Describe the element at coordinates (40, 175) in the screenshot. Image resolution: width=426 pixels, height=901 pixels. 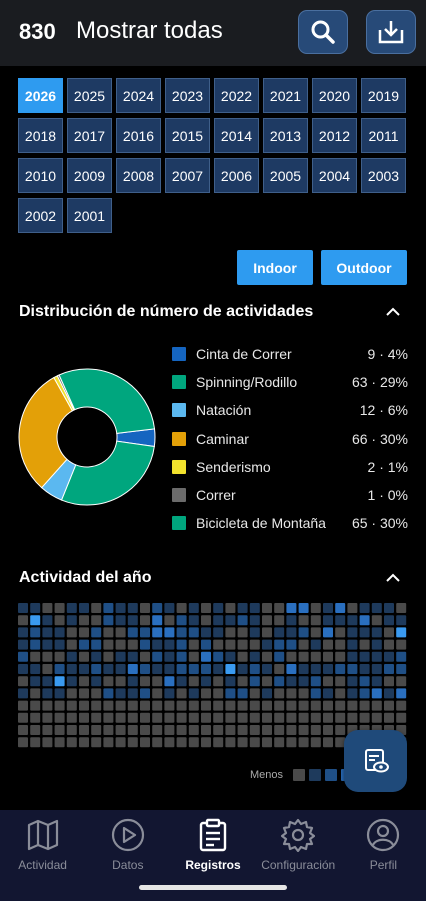
I see `year-button-2010: 2010` at that location.